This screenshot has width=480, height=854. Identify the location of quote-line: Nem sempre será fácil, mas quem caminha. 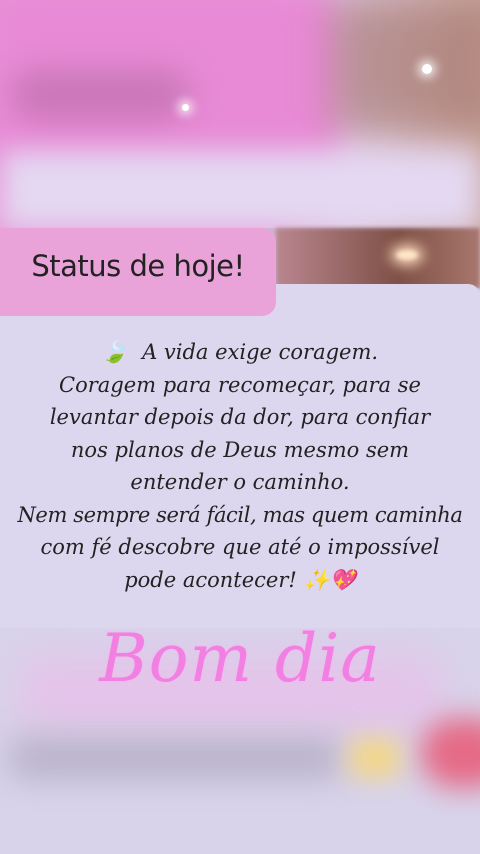
(240, 514).